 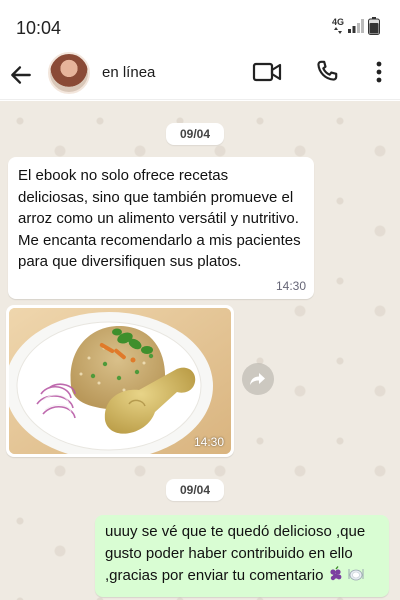 What do you see at coordinates (128, 72) in the screenshot?
I see `contact-status: en línea` at bounding box center [128, 72].